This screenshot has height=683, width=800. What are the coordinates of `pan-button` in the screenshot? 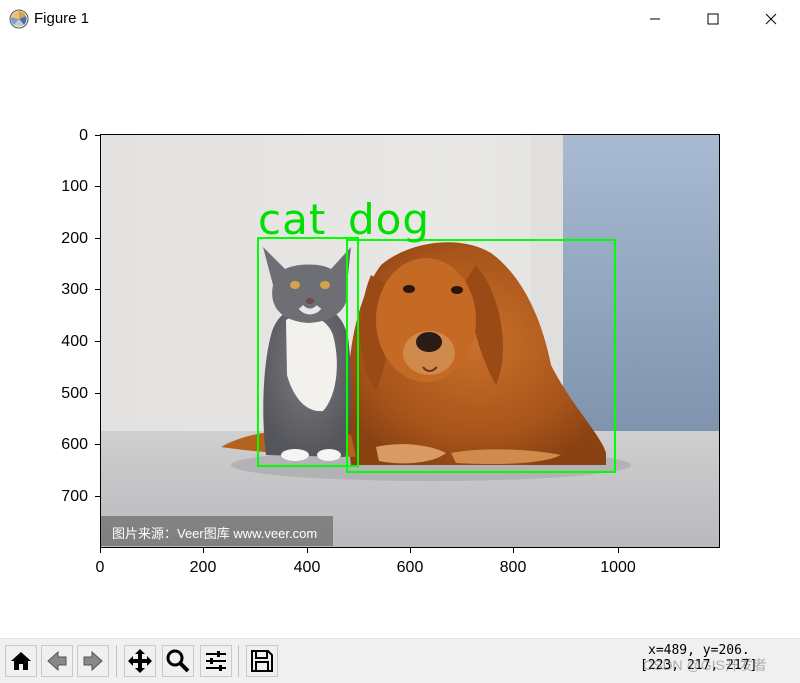 It's located at (140, 661).